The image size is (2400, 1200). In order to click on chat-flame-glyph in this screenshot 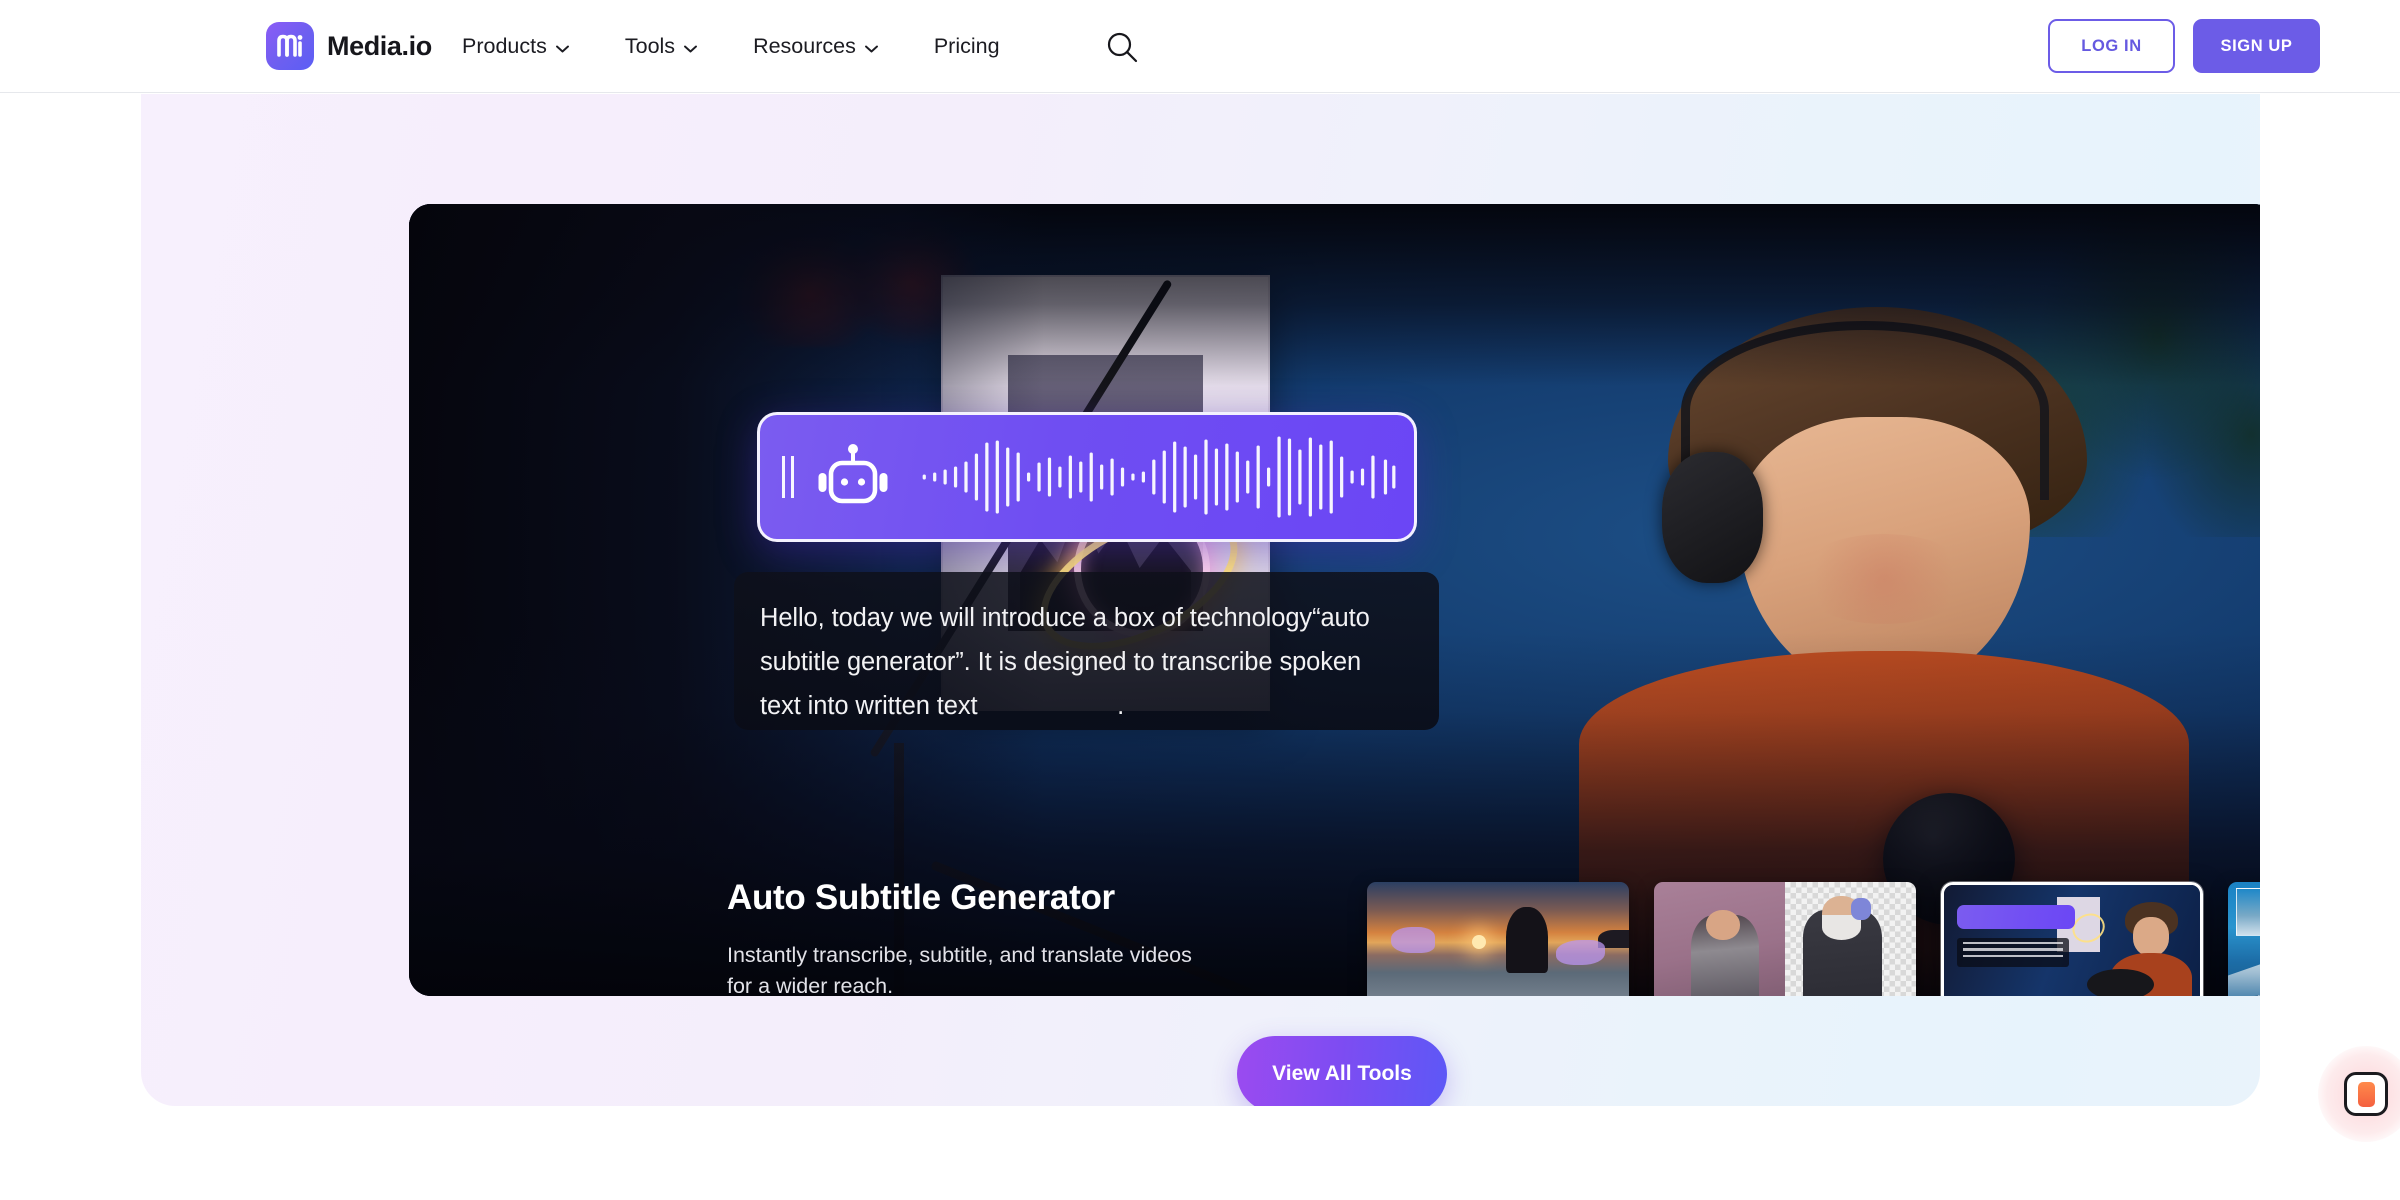, I will do `click(2366, 1094)`.